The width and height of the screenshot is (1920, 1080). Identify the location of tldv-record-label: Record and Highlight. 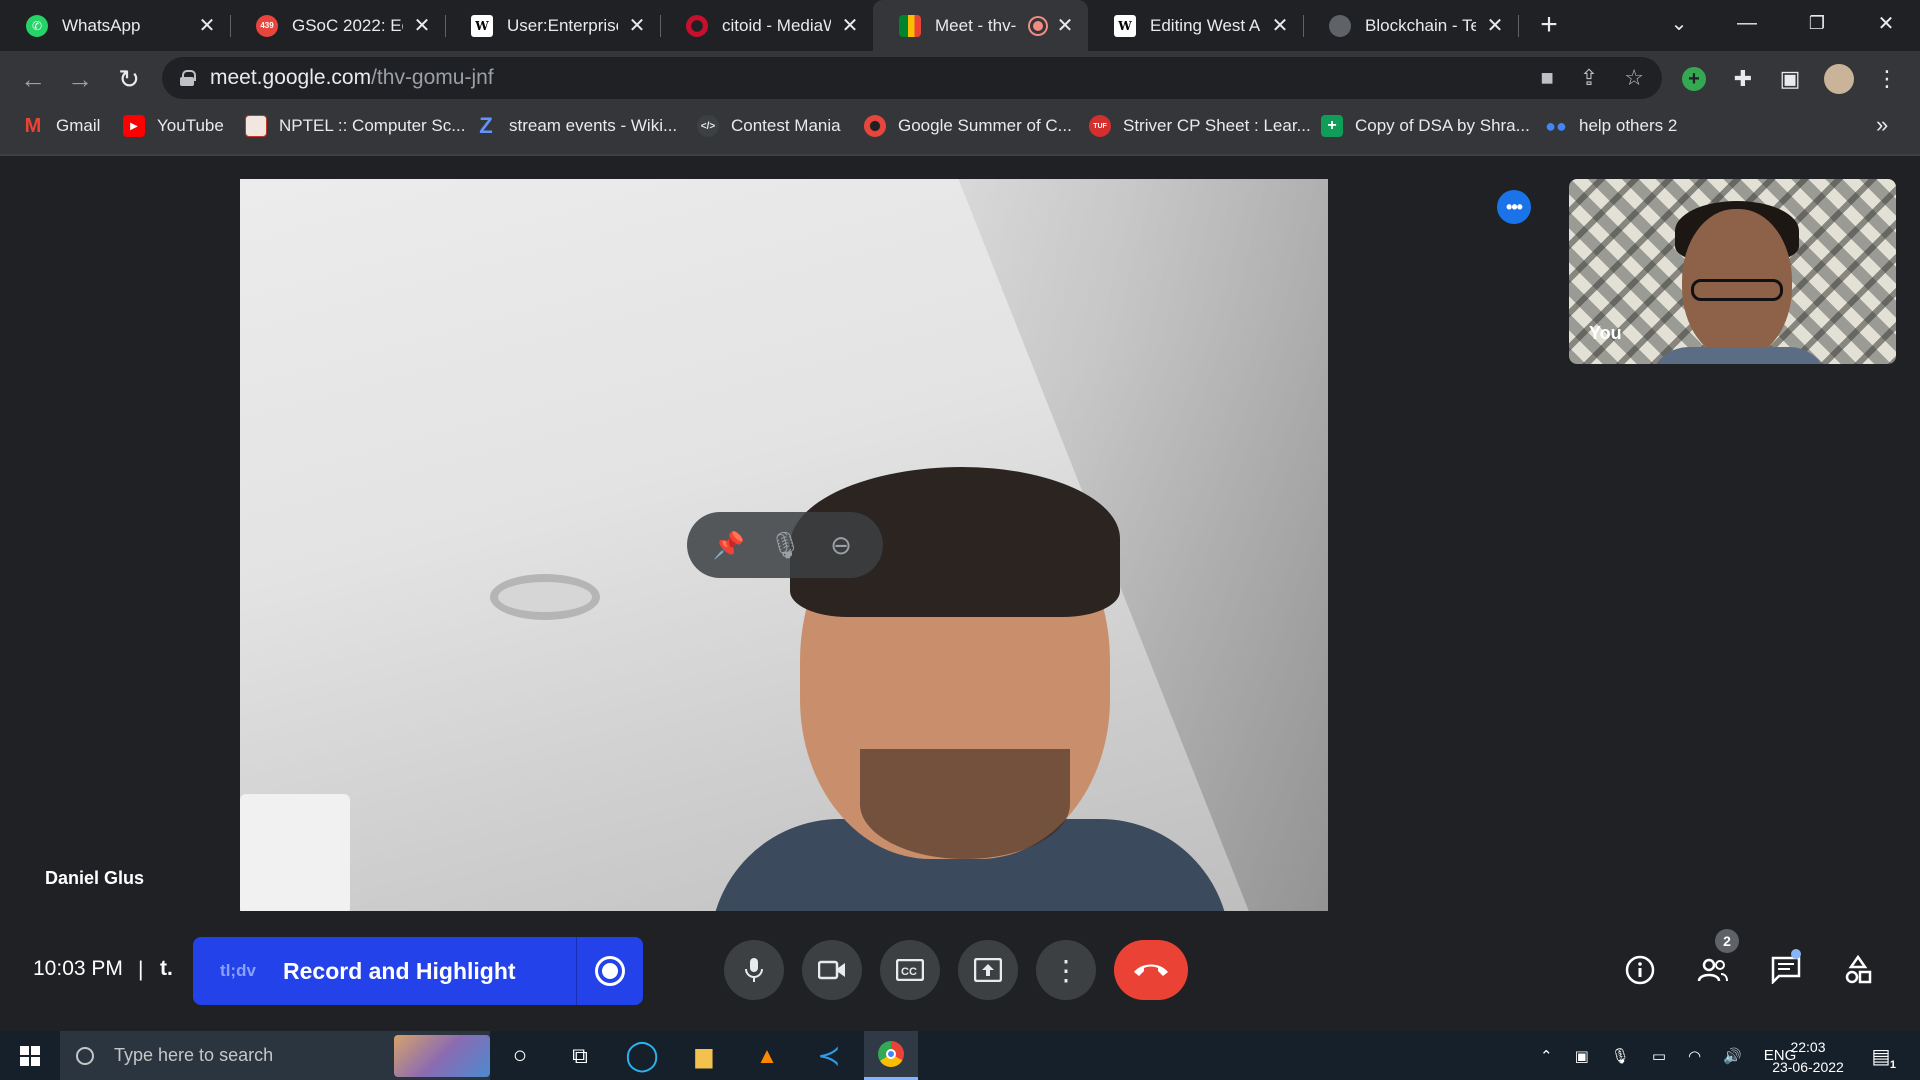
(399, 970).